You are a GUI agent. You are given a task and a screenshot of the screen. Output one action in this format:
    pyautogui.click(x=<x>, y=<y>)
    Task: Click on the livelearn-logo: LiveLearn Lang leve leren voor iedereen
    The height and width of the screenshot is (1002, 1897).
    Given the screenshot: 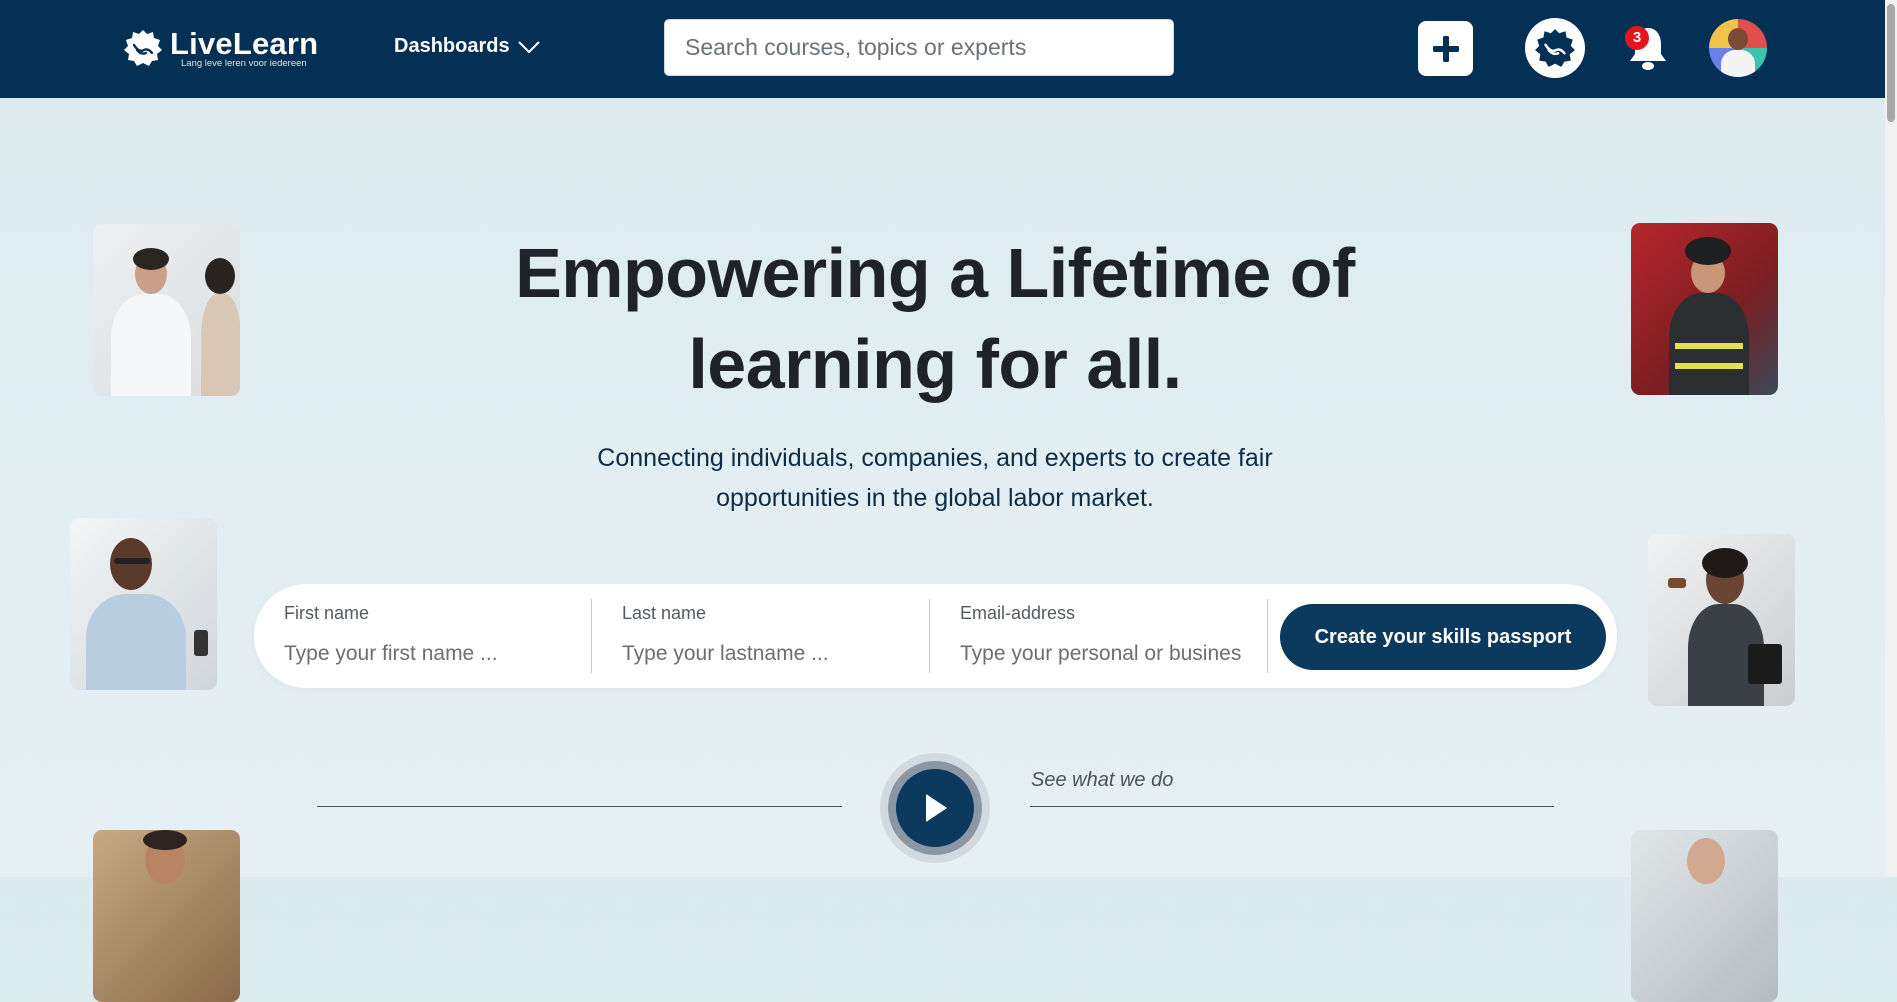 What is the action you would take?
    pyautogui.click(x=220, y=48)
    